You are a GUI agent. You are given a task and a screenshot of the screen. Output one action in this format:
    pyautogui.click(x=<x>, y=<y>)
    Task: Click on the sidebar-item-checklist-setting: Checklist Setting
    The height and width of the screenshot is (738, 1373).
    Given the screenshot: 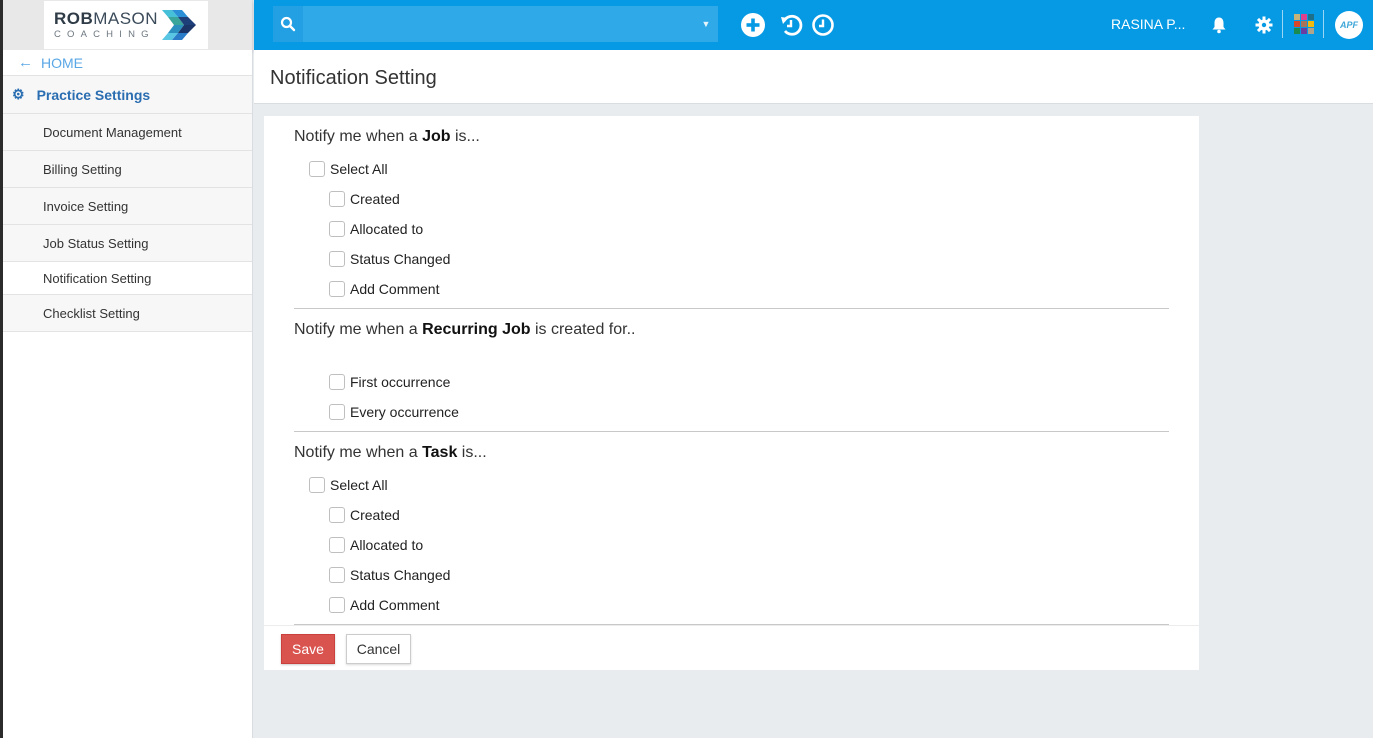 What is the action you would take?
    pyautogui.click(x=126, y=313)
    